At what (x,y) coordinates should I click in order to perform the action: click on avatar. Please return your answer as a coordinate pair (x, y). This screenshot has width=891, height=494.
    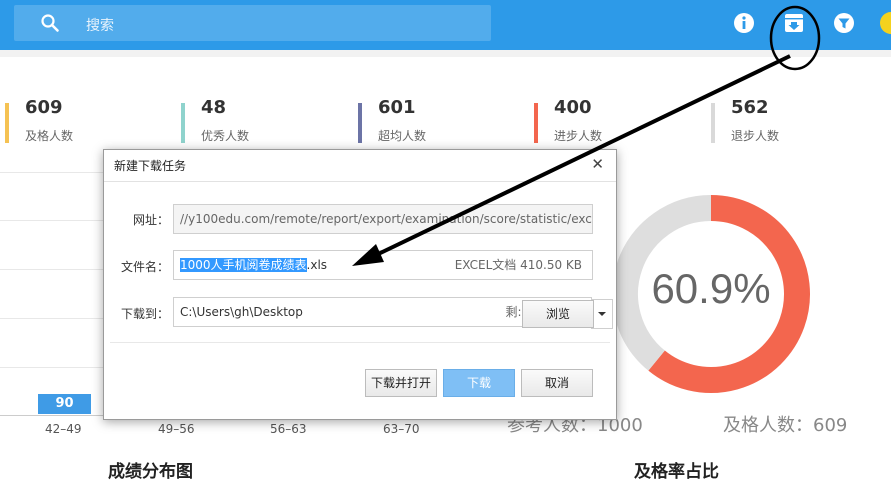
    Looking at the image, I should click on (885, 23).